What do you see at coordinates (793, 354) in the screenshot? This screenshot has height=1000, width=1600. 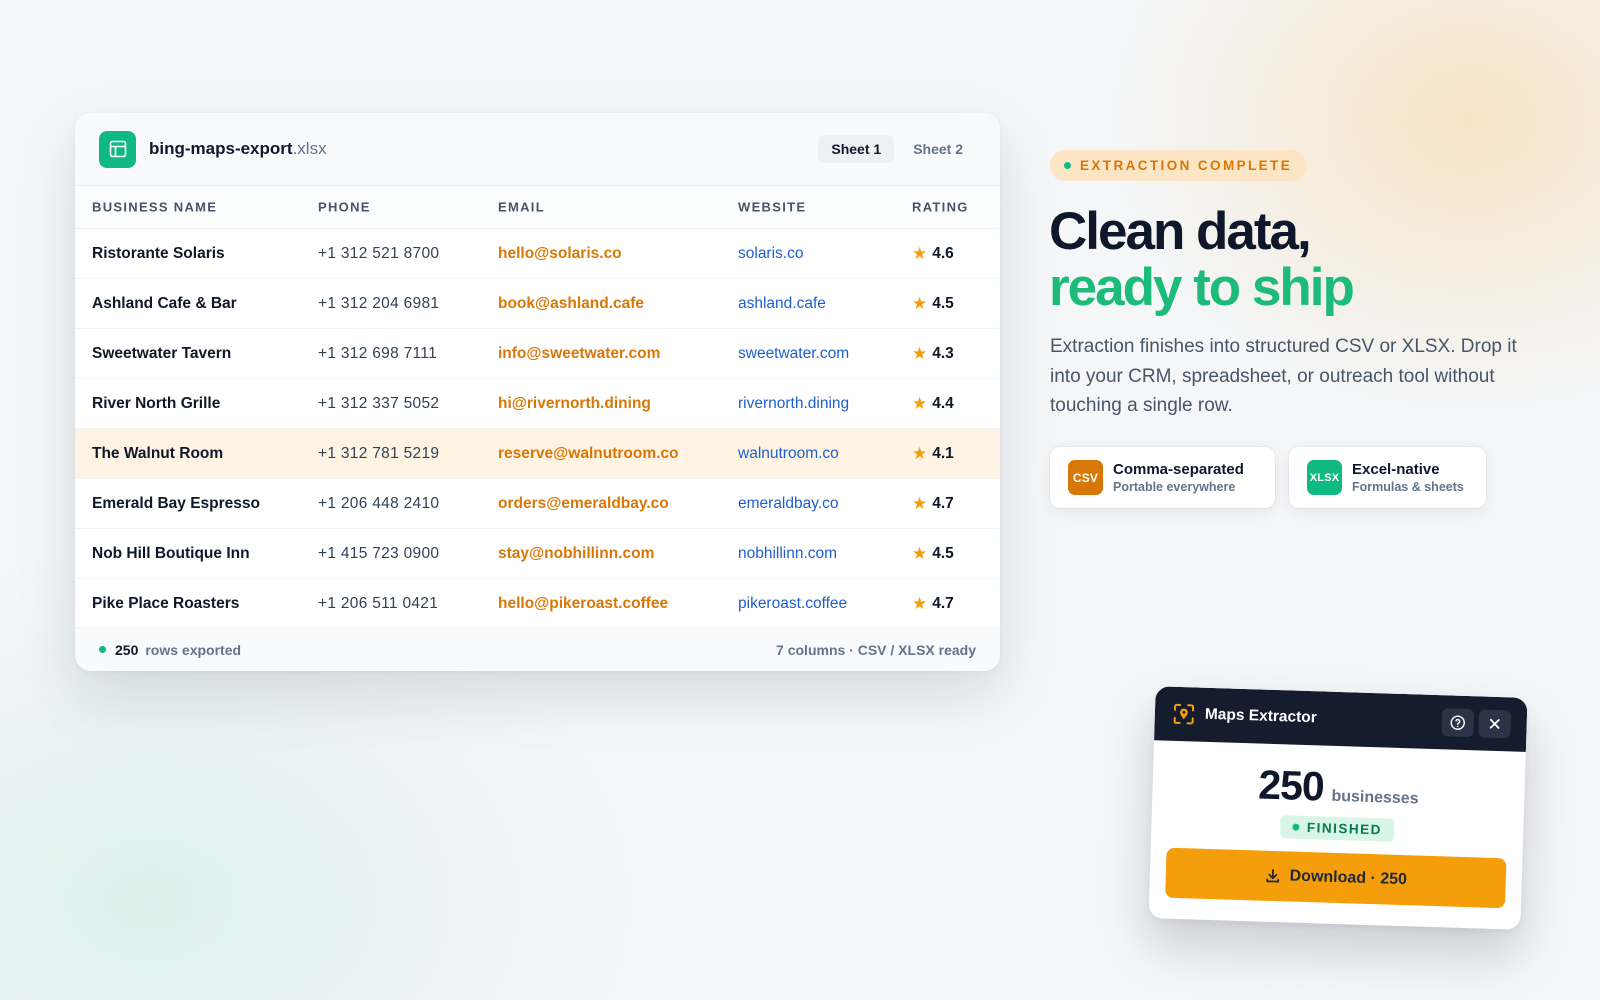 I see `website-cell: sweetwater.com` at bounding box center [793, 354].